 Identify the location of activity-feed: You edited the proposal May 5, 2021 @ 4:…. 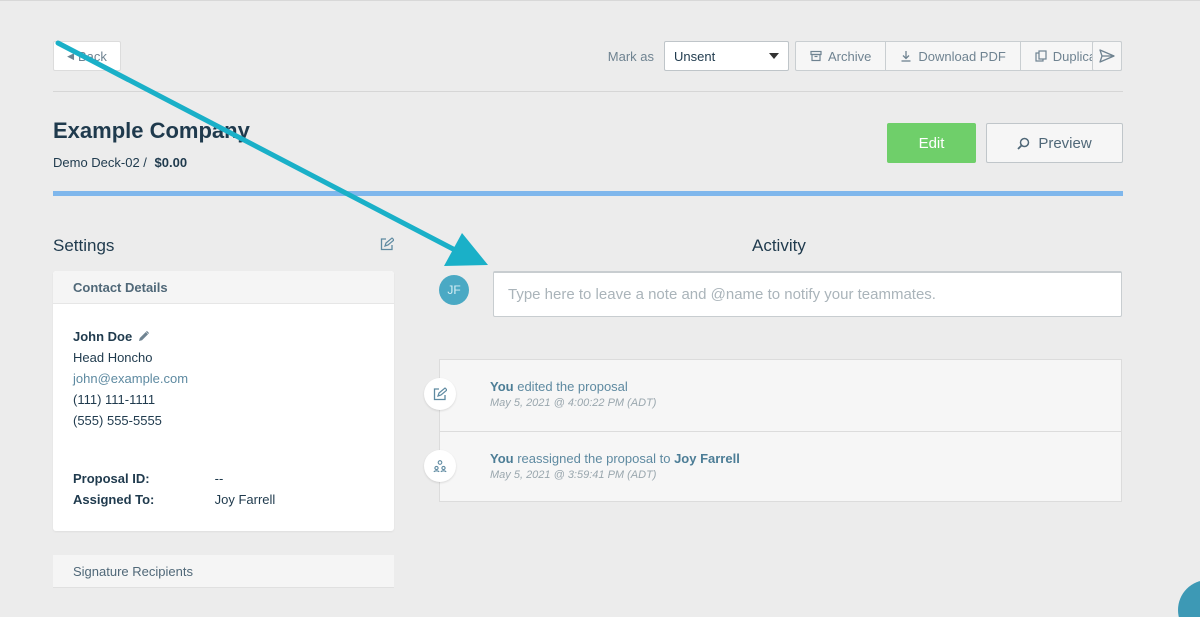
(773, 430).